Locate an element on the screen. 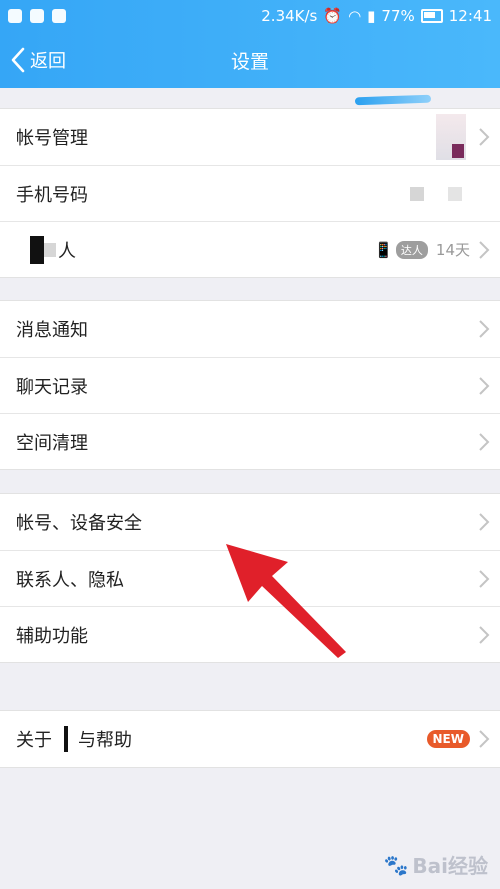 This screenshot has height=889, width=500. watermark: 🐾 Bai经验 is located at coordinates (435, 864).